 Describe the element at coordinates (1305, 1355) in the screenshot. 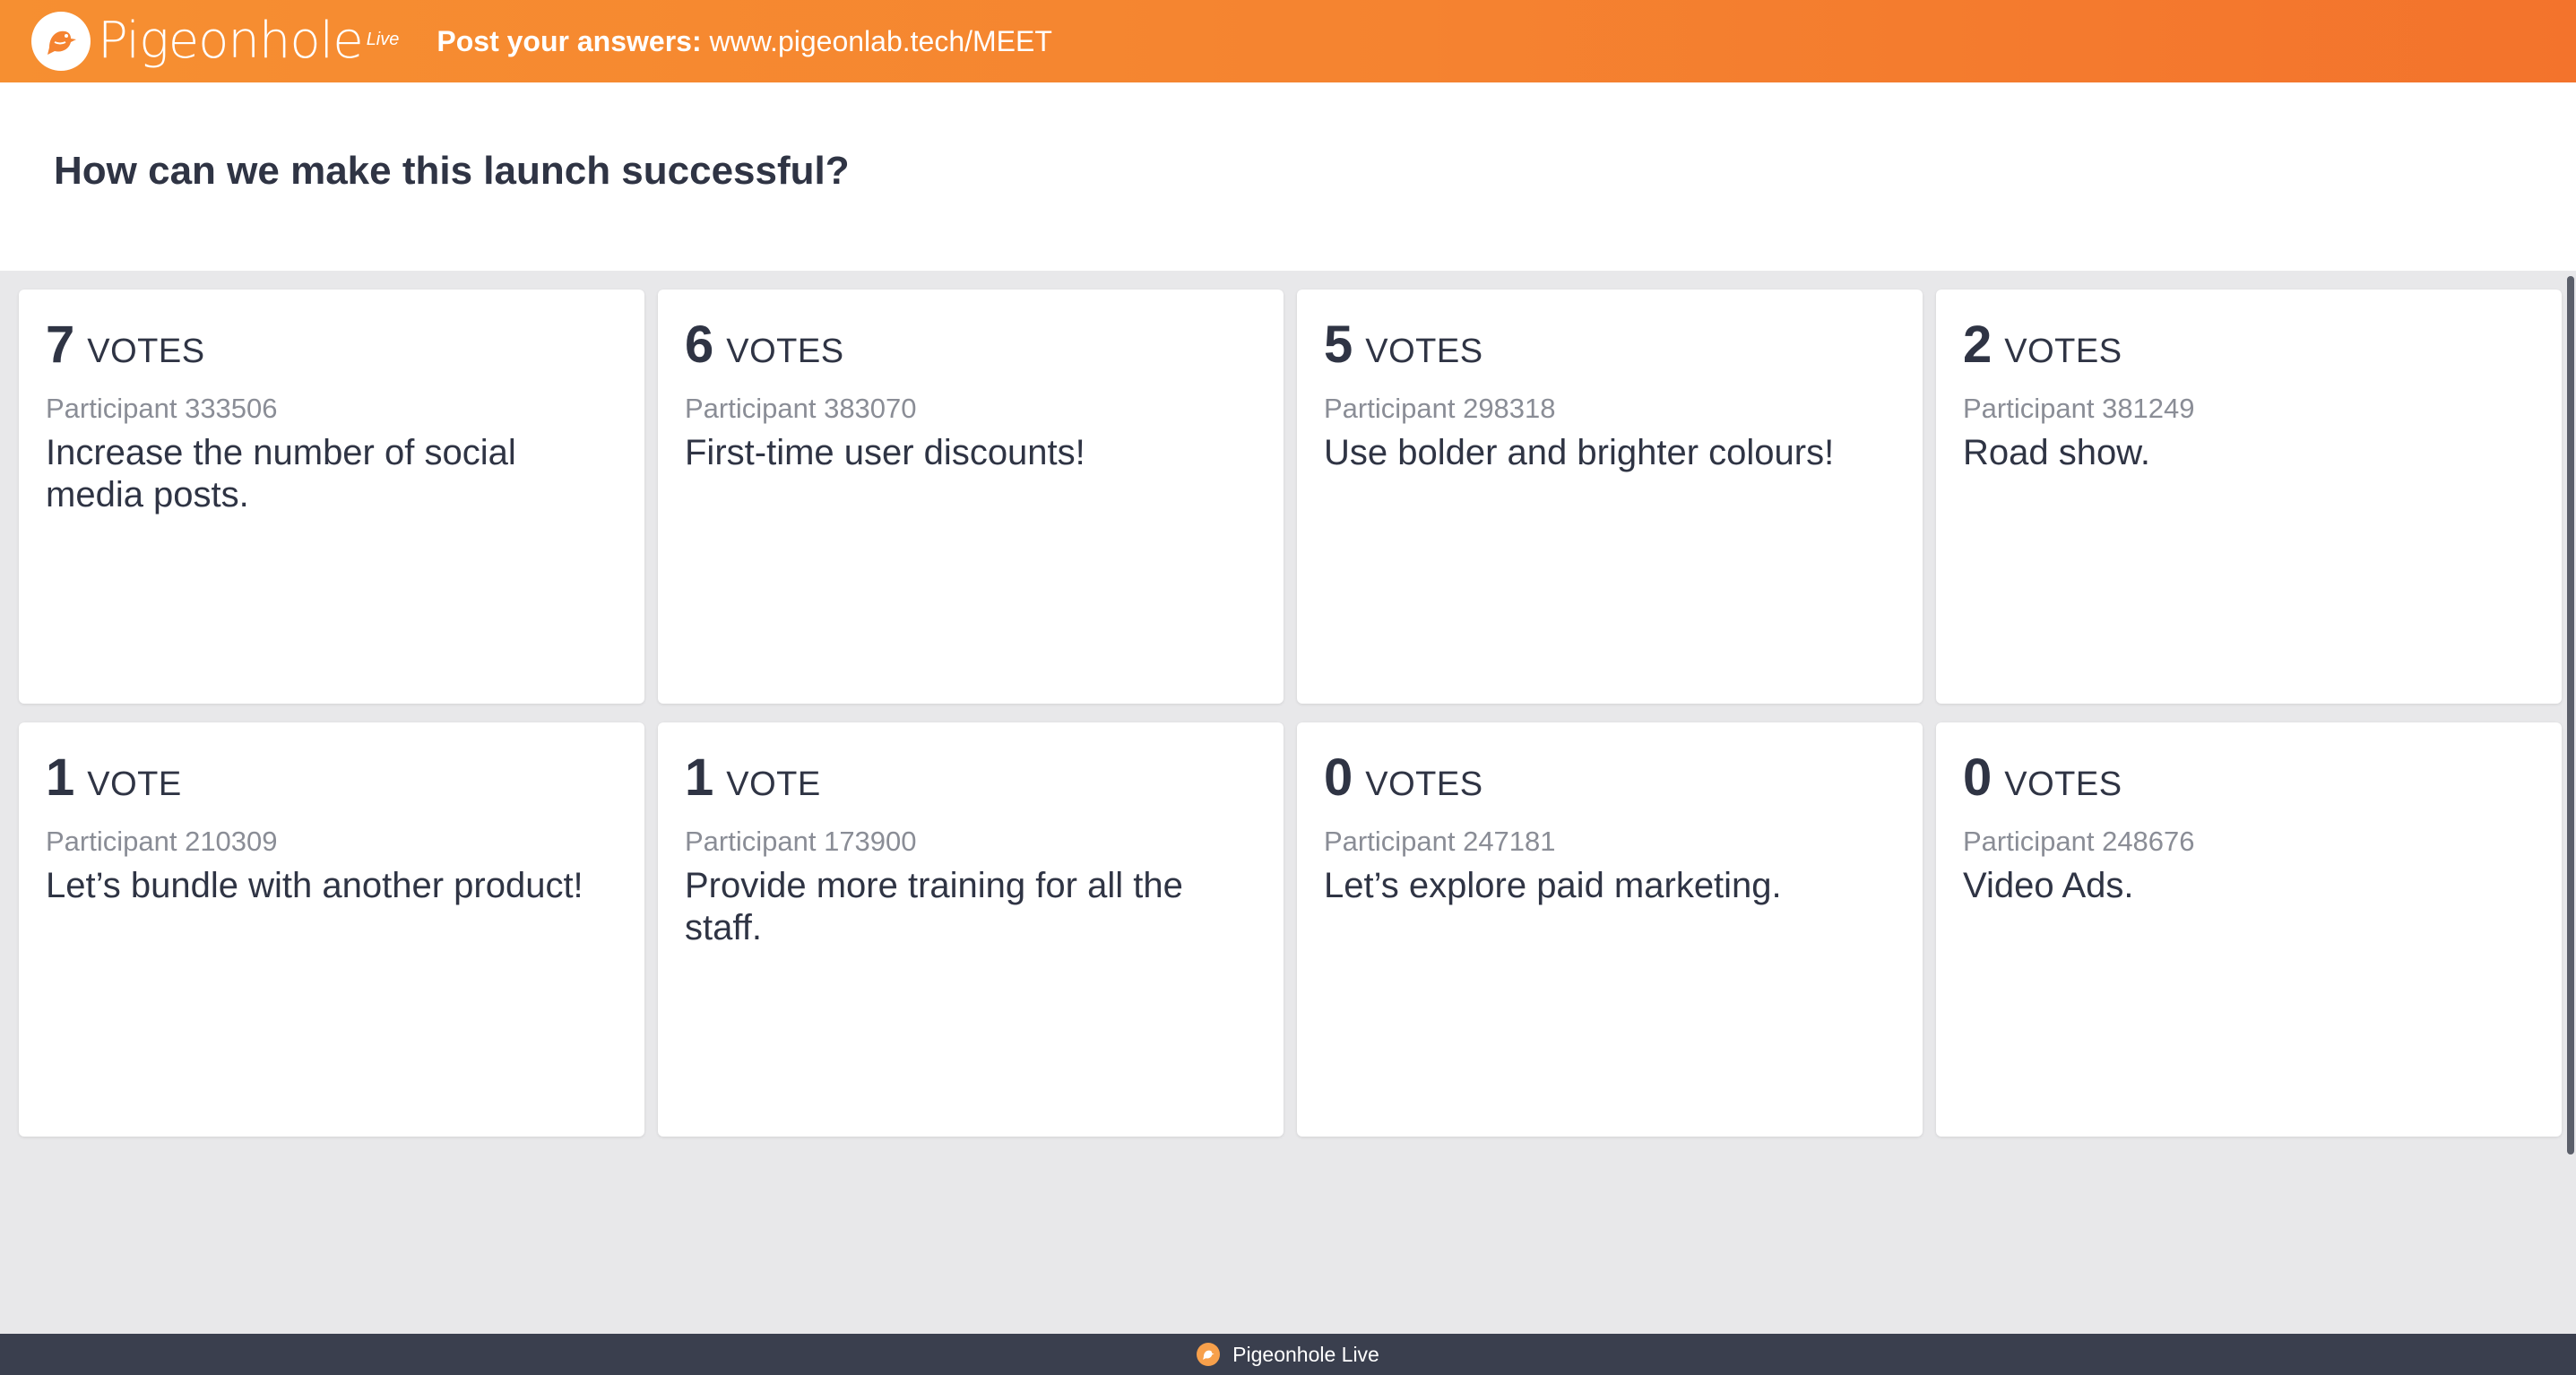

I see `footer-brand: Pigeonhole Live` at that location.